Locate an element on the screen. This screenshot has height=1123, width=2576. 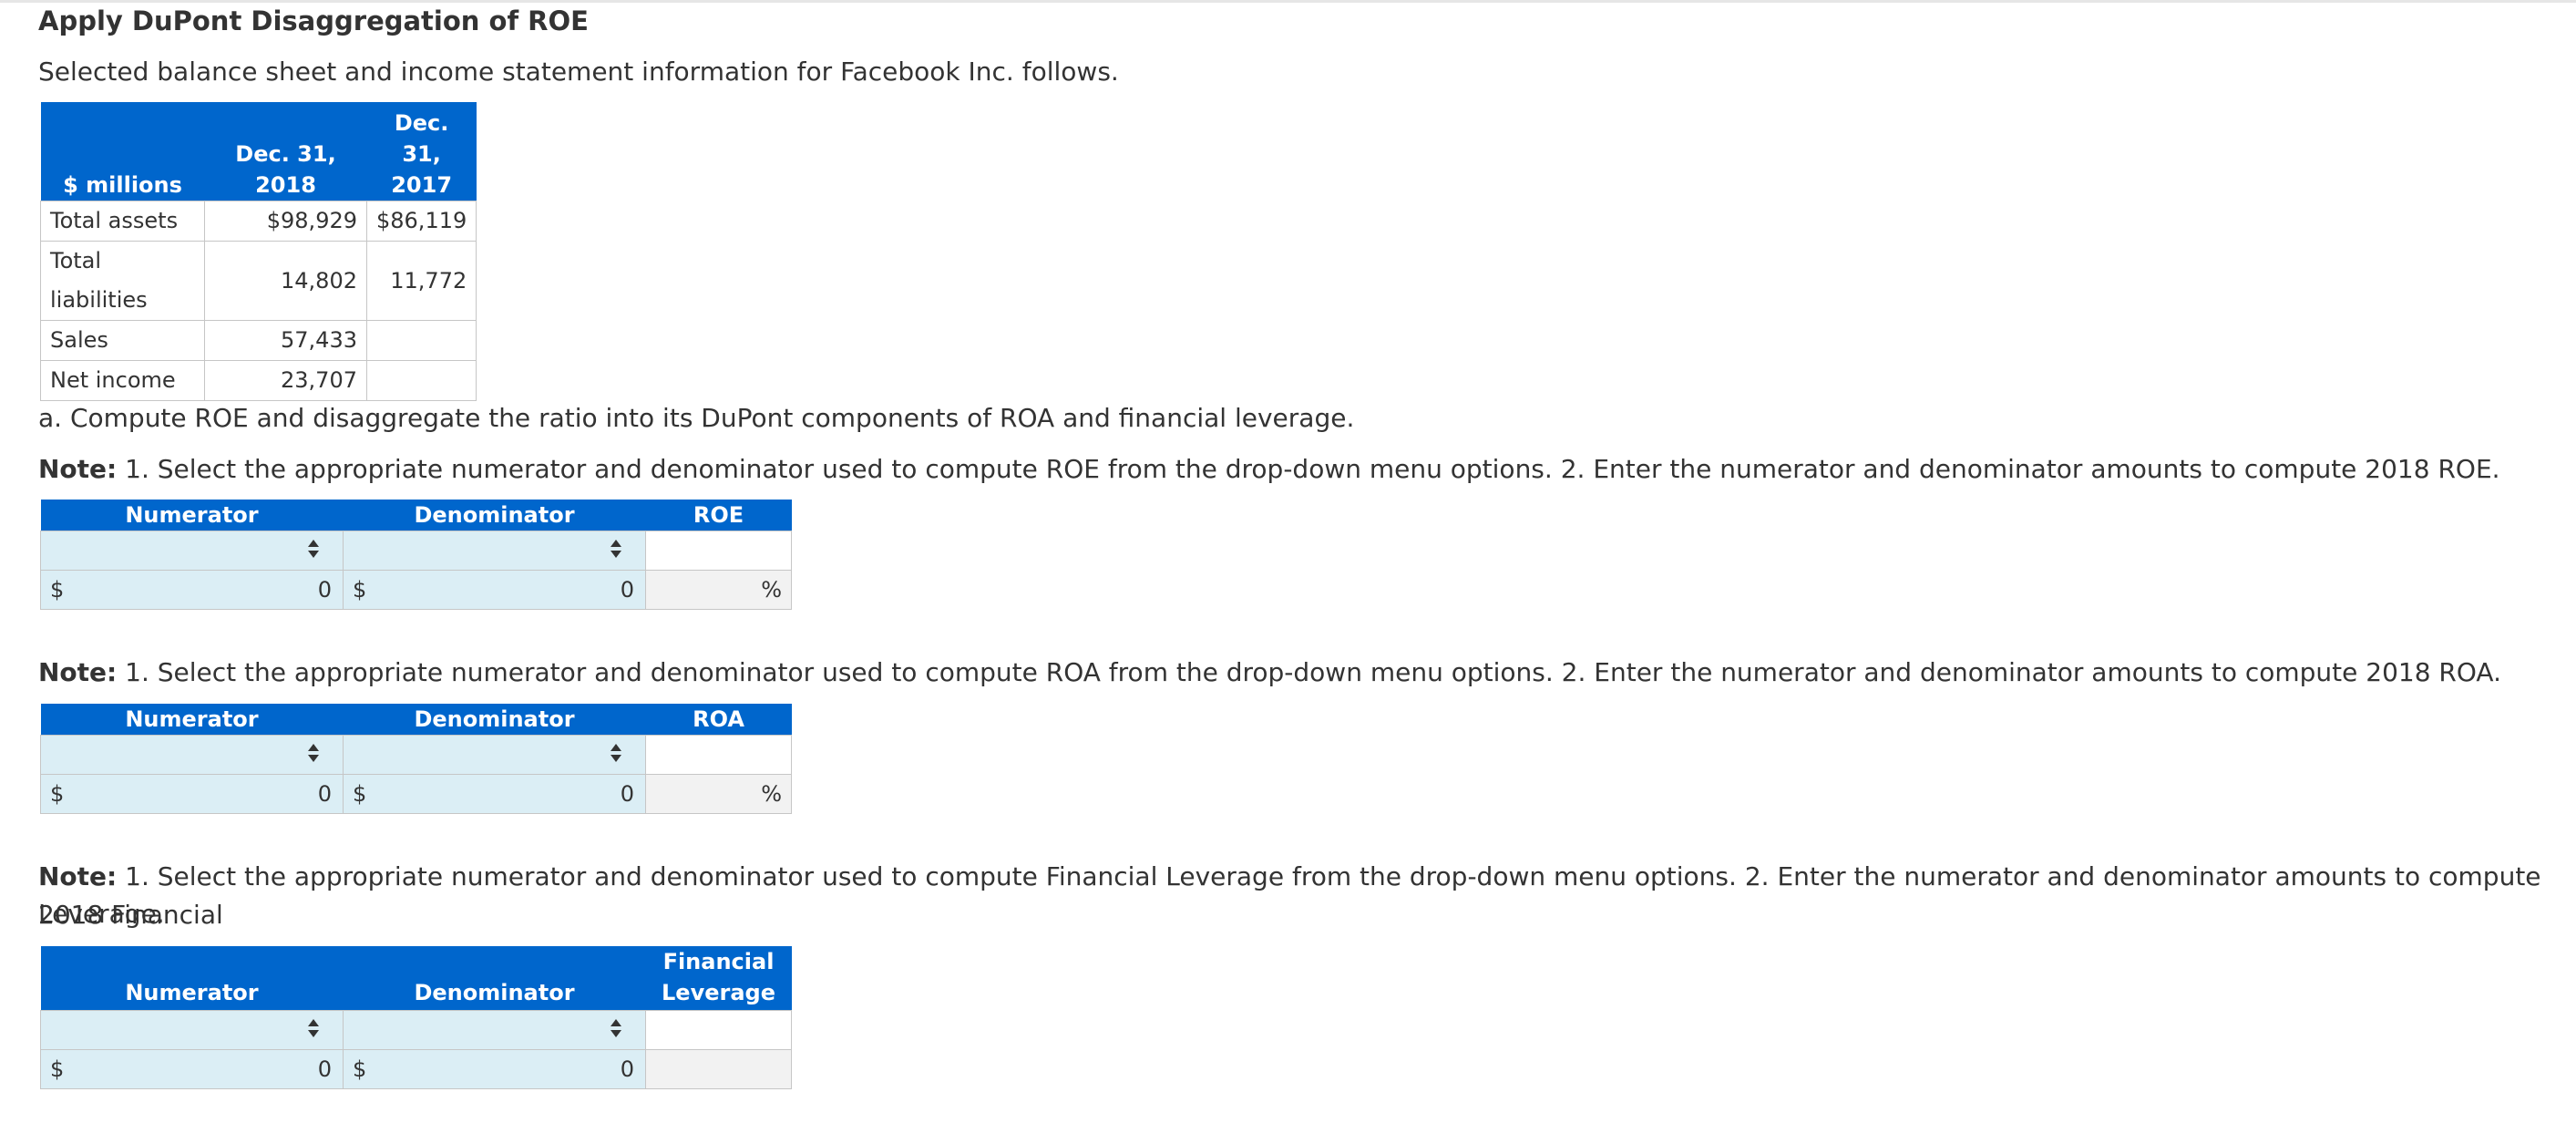
table-row: Sales 57,433 is located at coordinates (259, 340).